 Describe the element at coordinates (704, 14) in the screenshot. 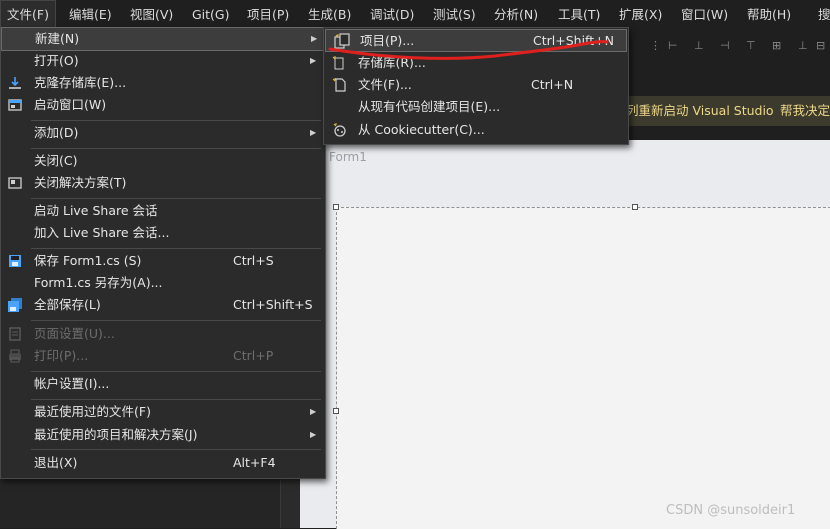

I see `menu-window: 窗口(W)` at that location.